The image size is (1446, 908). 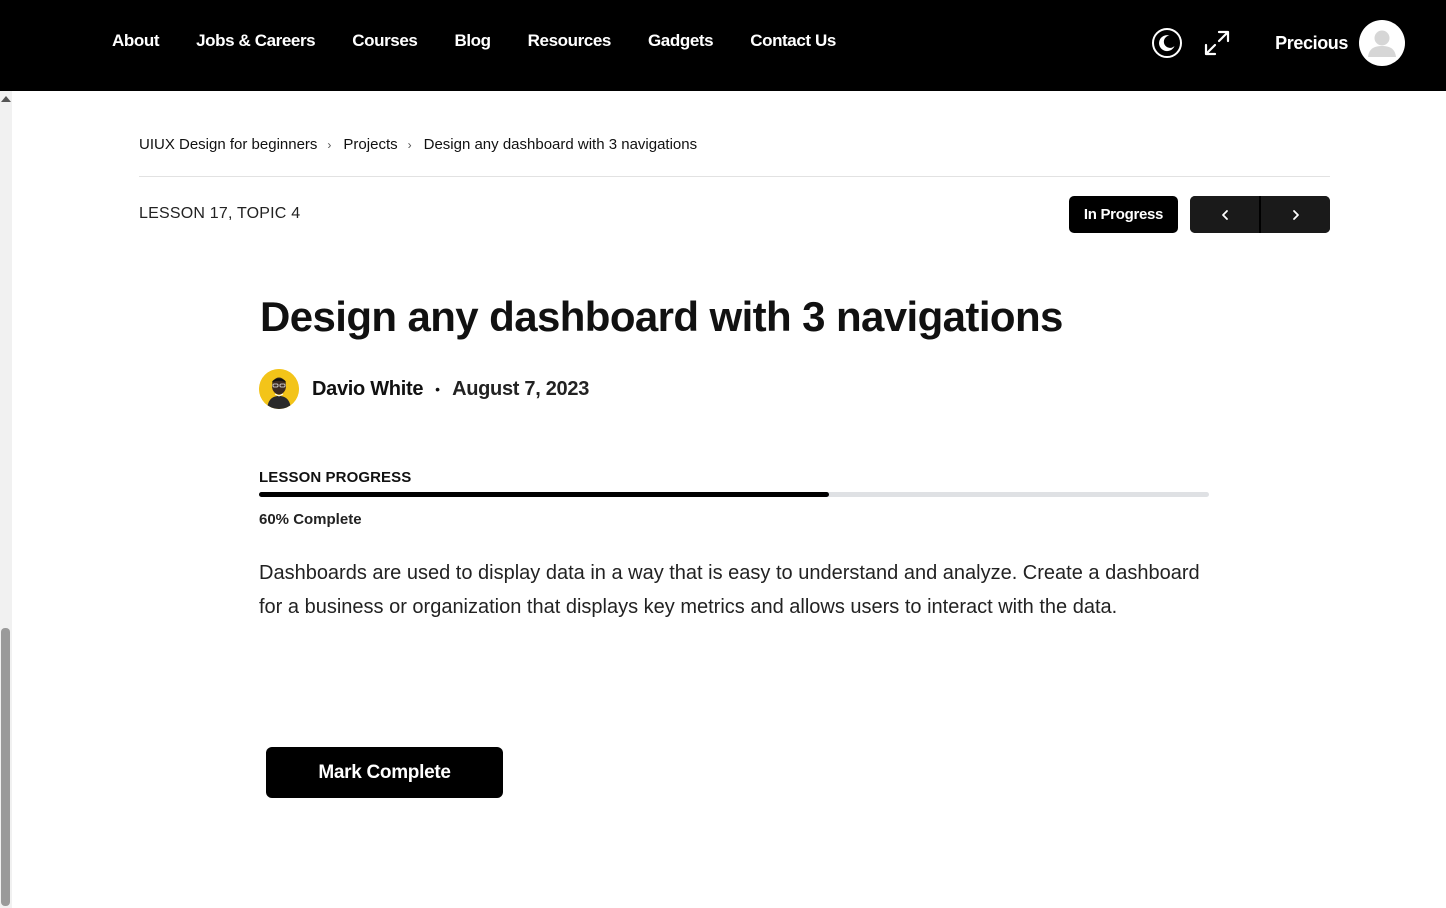 I want to click on previous-lesson-button, so click(x=1224, y=214).